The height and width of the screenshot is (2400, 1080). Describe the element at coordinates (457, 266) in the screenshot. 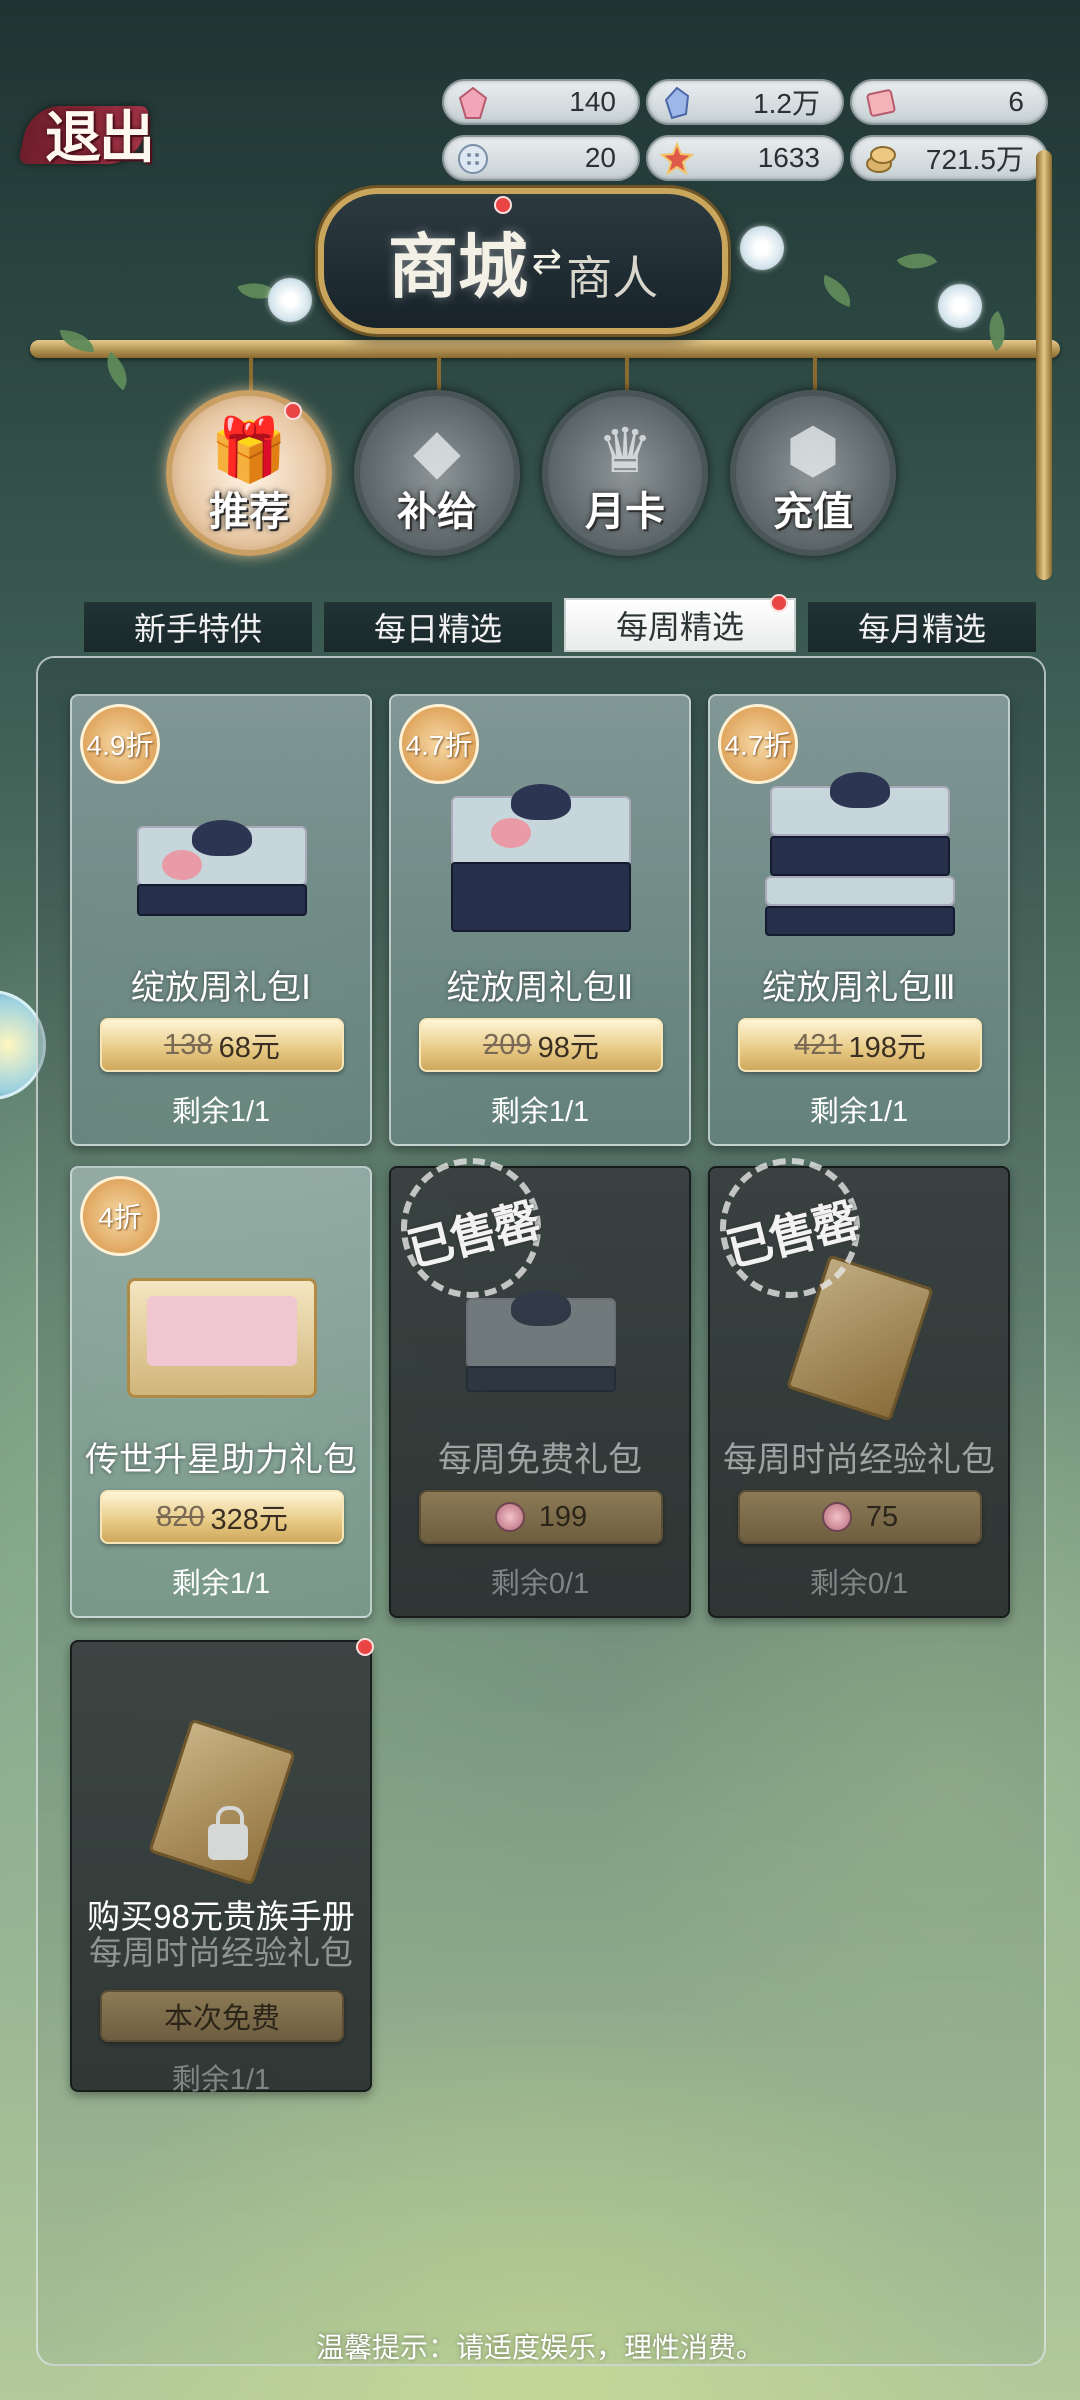

I see `sign-main-label: 商城` at that location.